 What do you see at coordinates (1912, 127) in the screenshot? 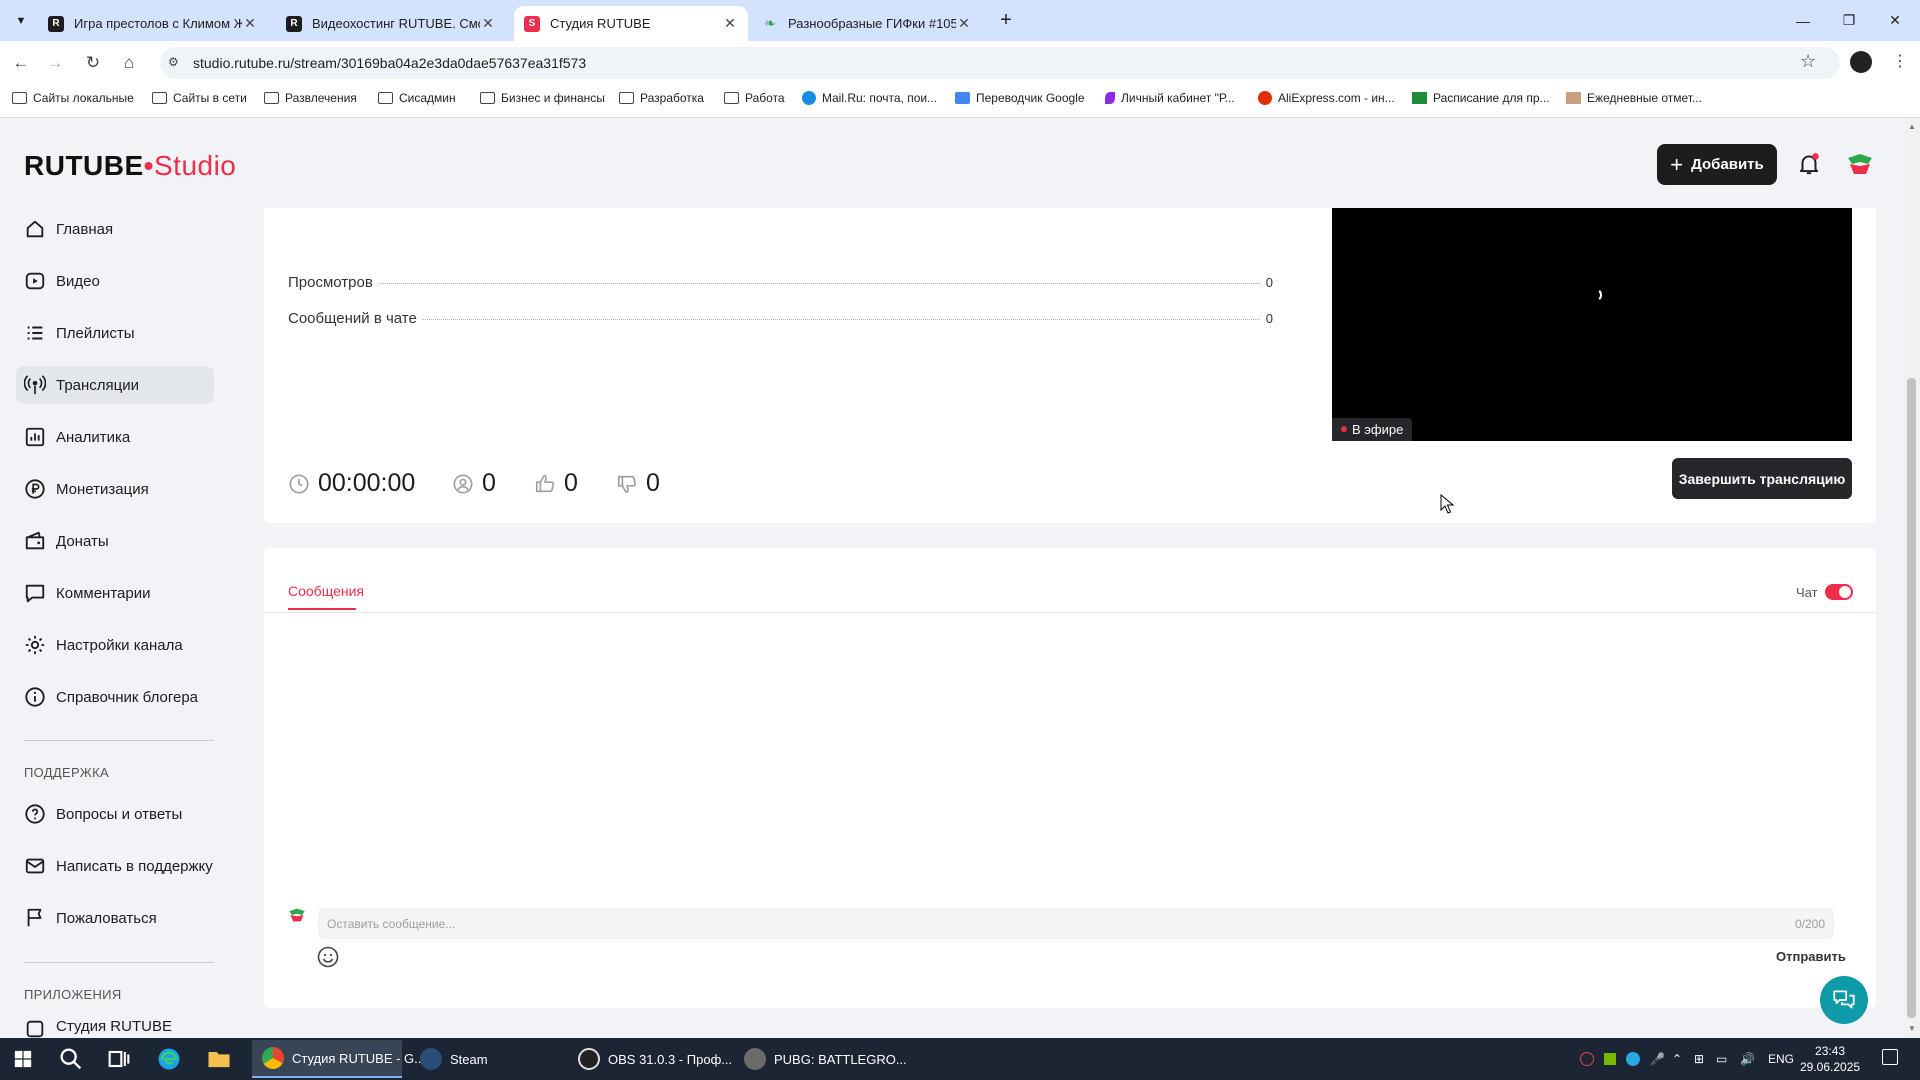
I see `scroll-up-arrow-icon: ▲` at bounding box center [1912, 127].